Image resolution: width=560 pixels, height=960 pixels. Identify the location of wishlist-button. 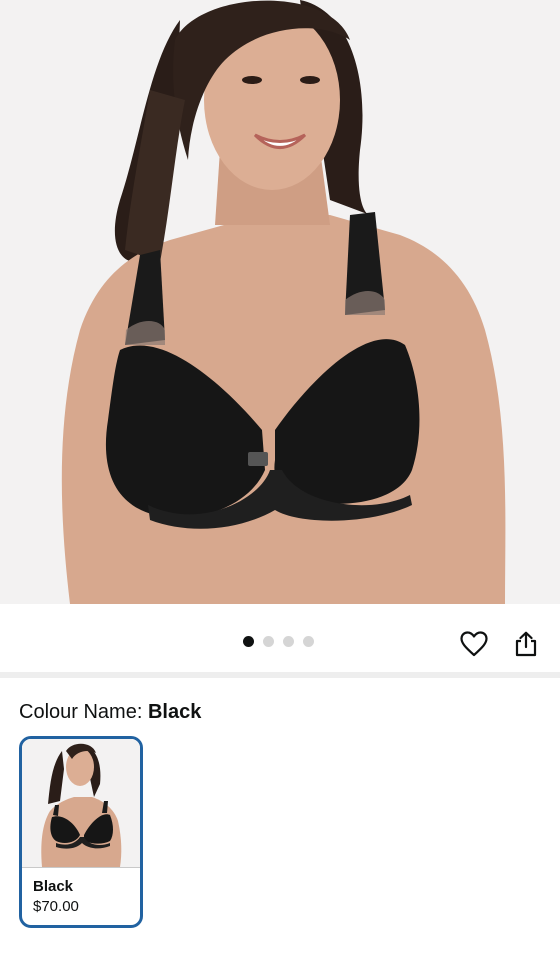
(474, 644).